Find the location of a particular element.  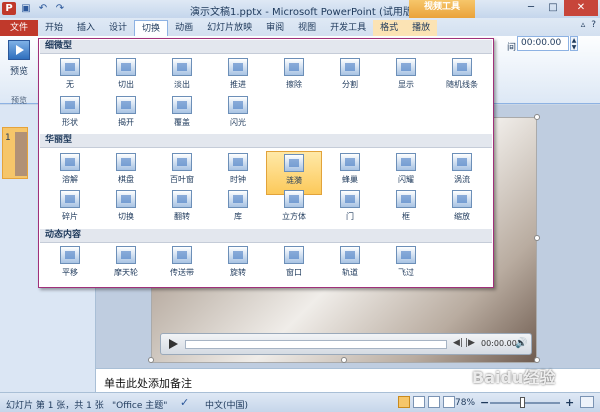

transition-gallery-effect-icon is located at coordinates (238, 199).